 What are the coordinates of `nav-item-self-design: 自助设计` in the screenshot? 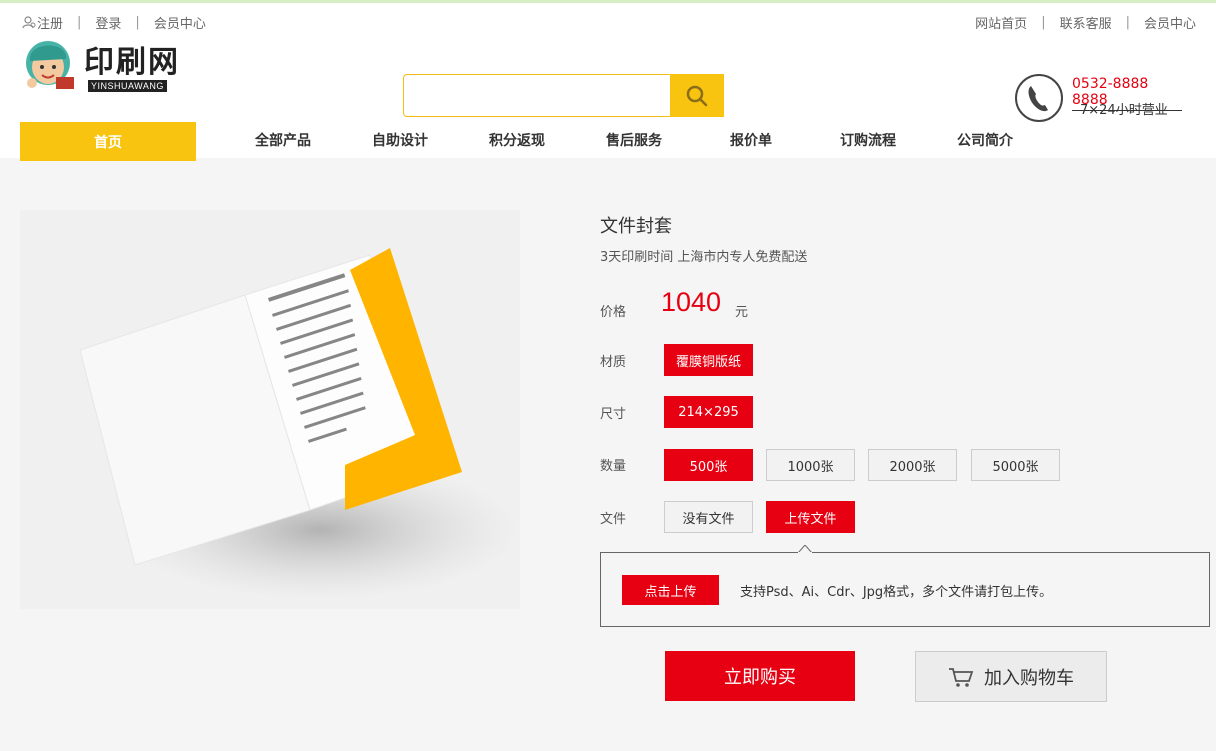 It's located at (400, 141).